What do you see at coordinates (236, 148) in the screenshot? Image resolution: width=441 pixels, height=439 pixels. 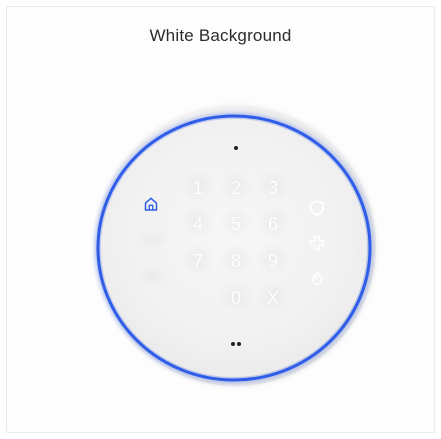 I see `status-dot-top` at bounding box center [236, 148].